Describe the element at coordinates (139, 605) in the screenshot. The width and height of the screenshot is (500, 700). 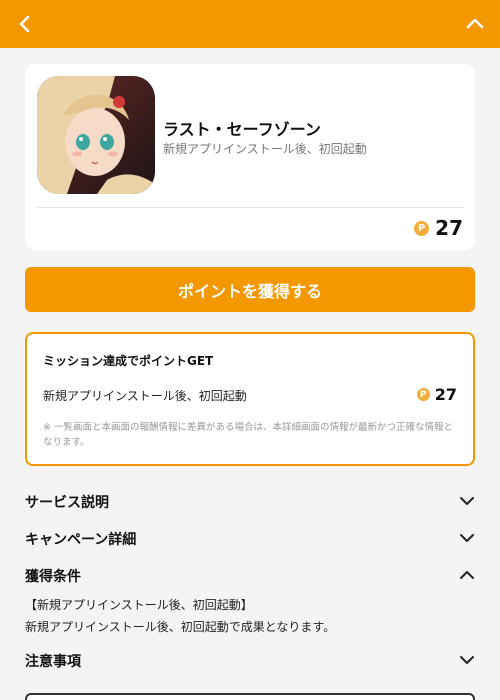
I see `conditions-heading: 【新規アプリインストール後、初回起動】` at that location.